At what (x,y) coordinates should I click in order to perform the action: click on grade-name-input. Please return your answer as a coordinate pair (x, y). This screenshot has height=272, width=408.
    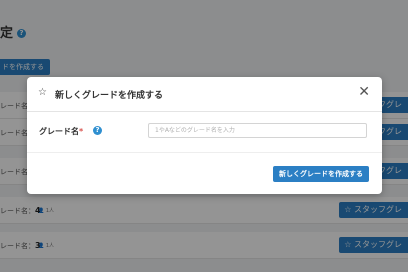
    Looking at the image, I should click on (257, 130).